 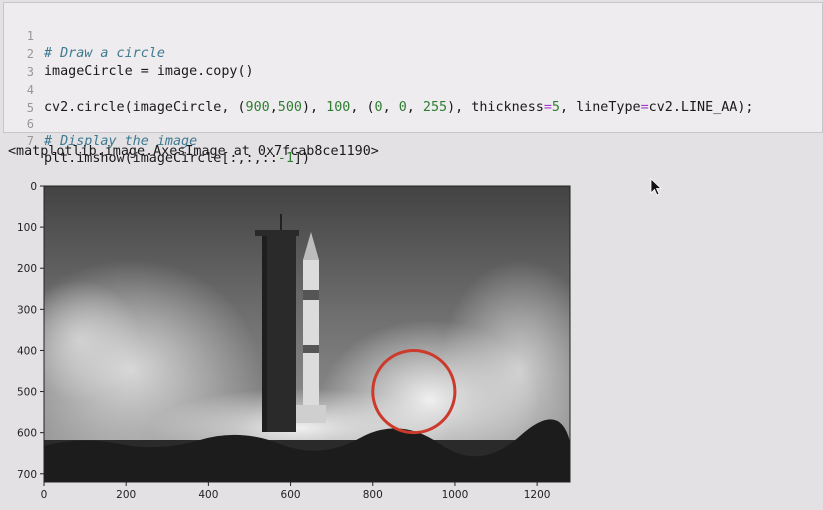 What do you see at coordinates (27, 393) in the screenshot?
I see `y-tick-label: 500` at bounding box center [27, 393].